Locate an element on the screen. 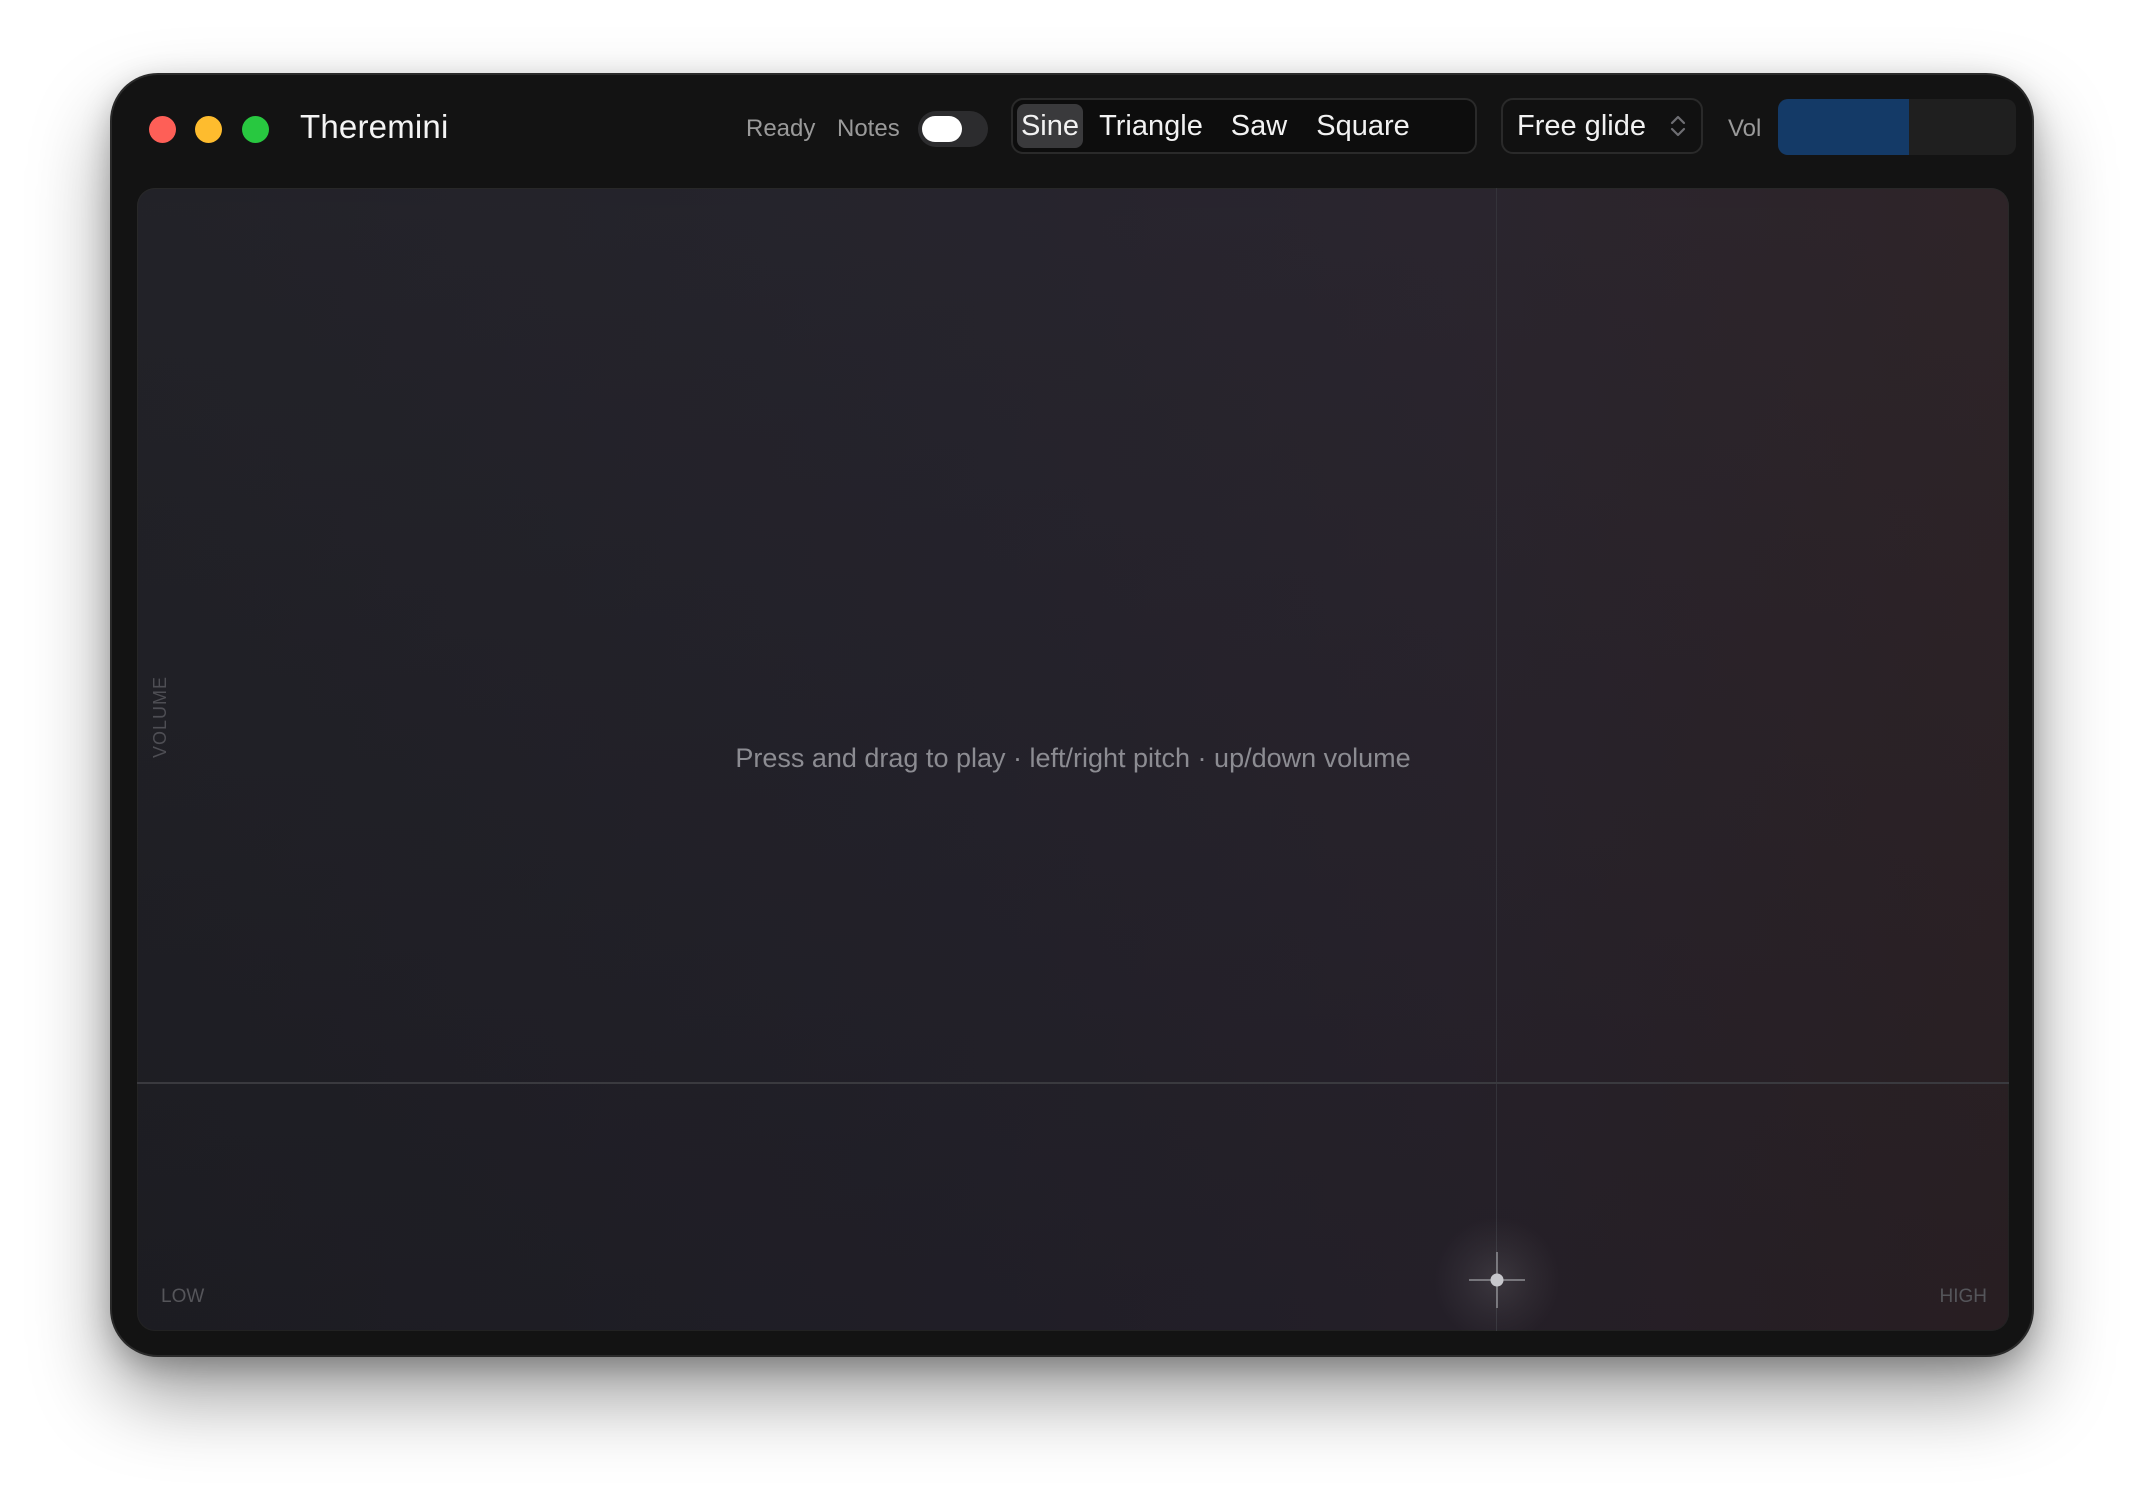  waveform-saw-button: Saw is located at coordinates (1259, 126).